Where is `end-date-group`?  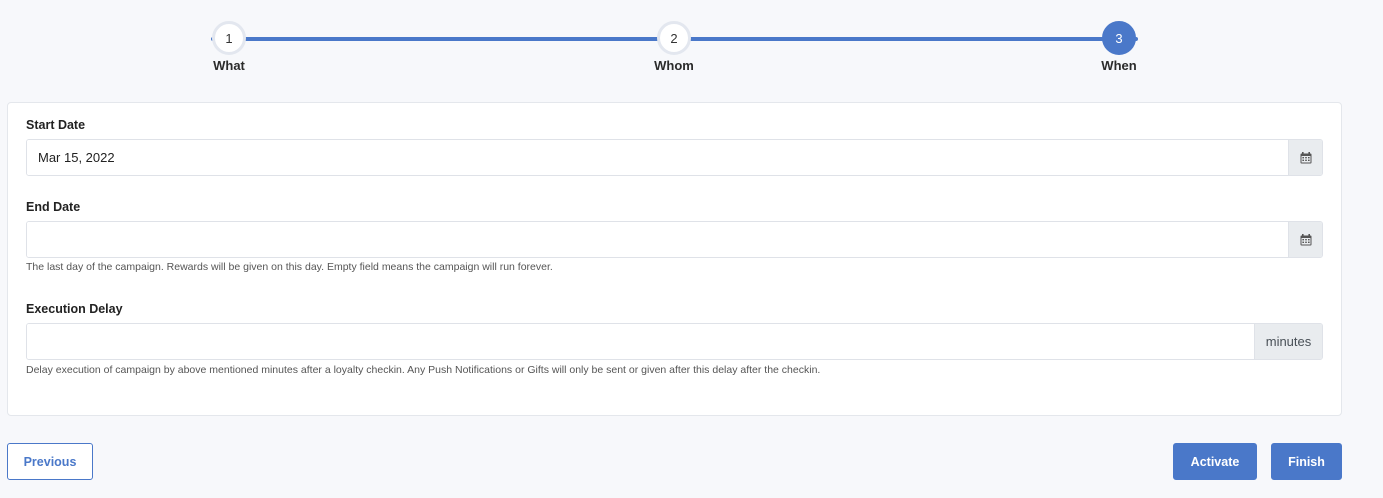
end-date-group is located at coordinates (674, 239).